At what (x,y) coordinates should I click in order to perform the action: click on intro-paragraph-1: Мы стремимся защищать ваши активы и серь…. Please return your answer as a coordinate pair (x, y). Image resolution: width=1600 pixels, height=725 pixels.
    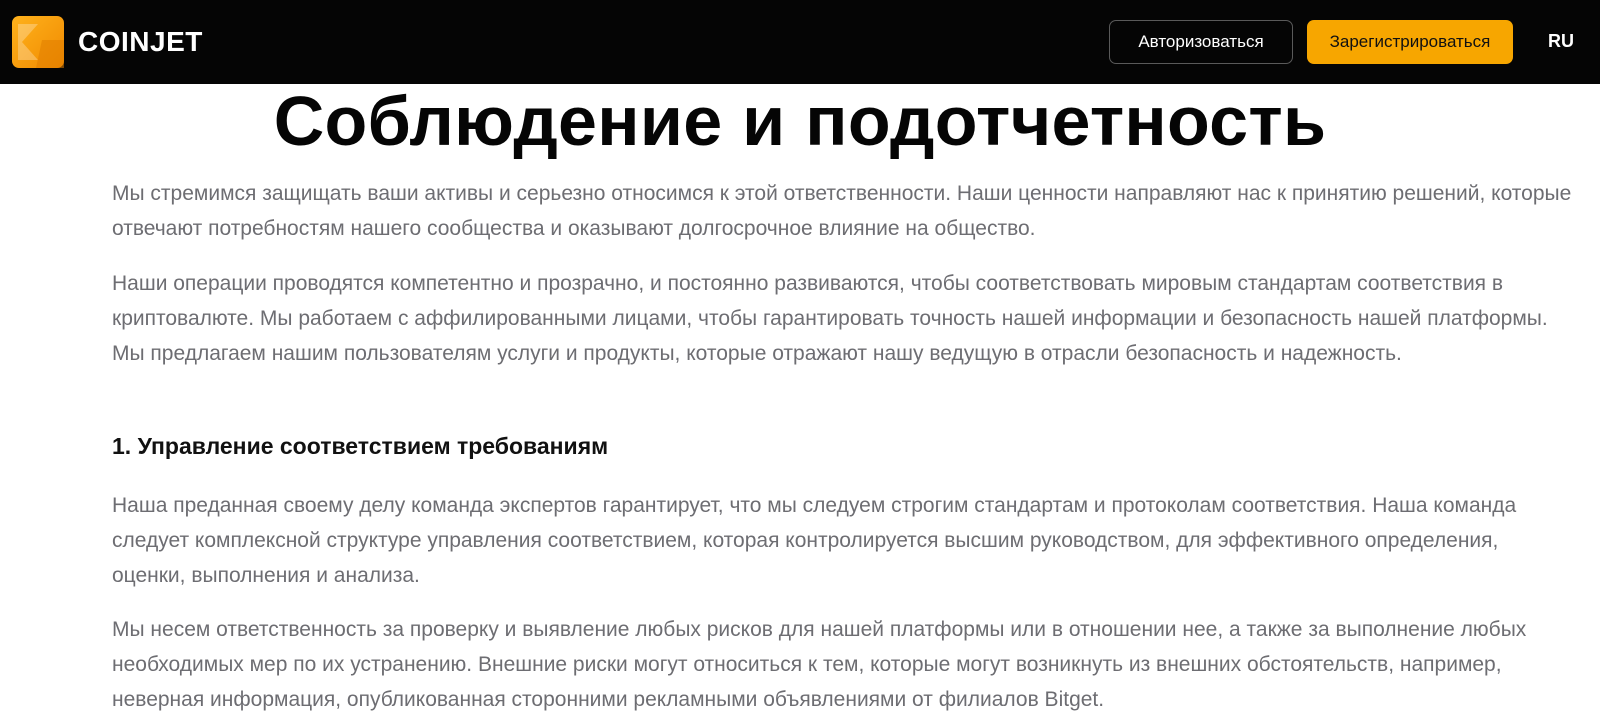
    Looking at the image, I should click on (842, 211).